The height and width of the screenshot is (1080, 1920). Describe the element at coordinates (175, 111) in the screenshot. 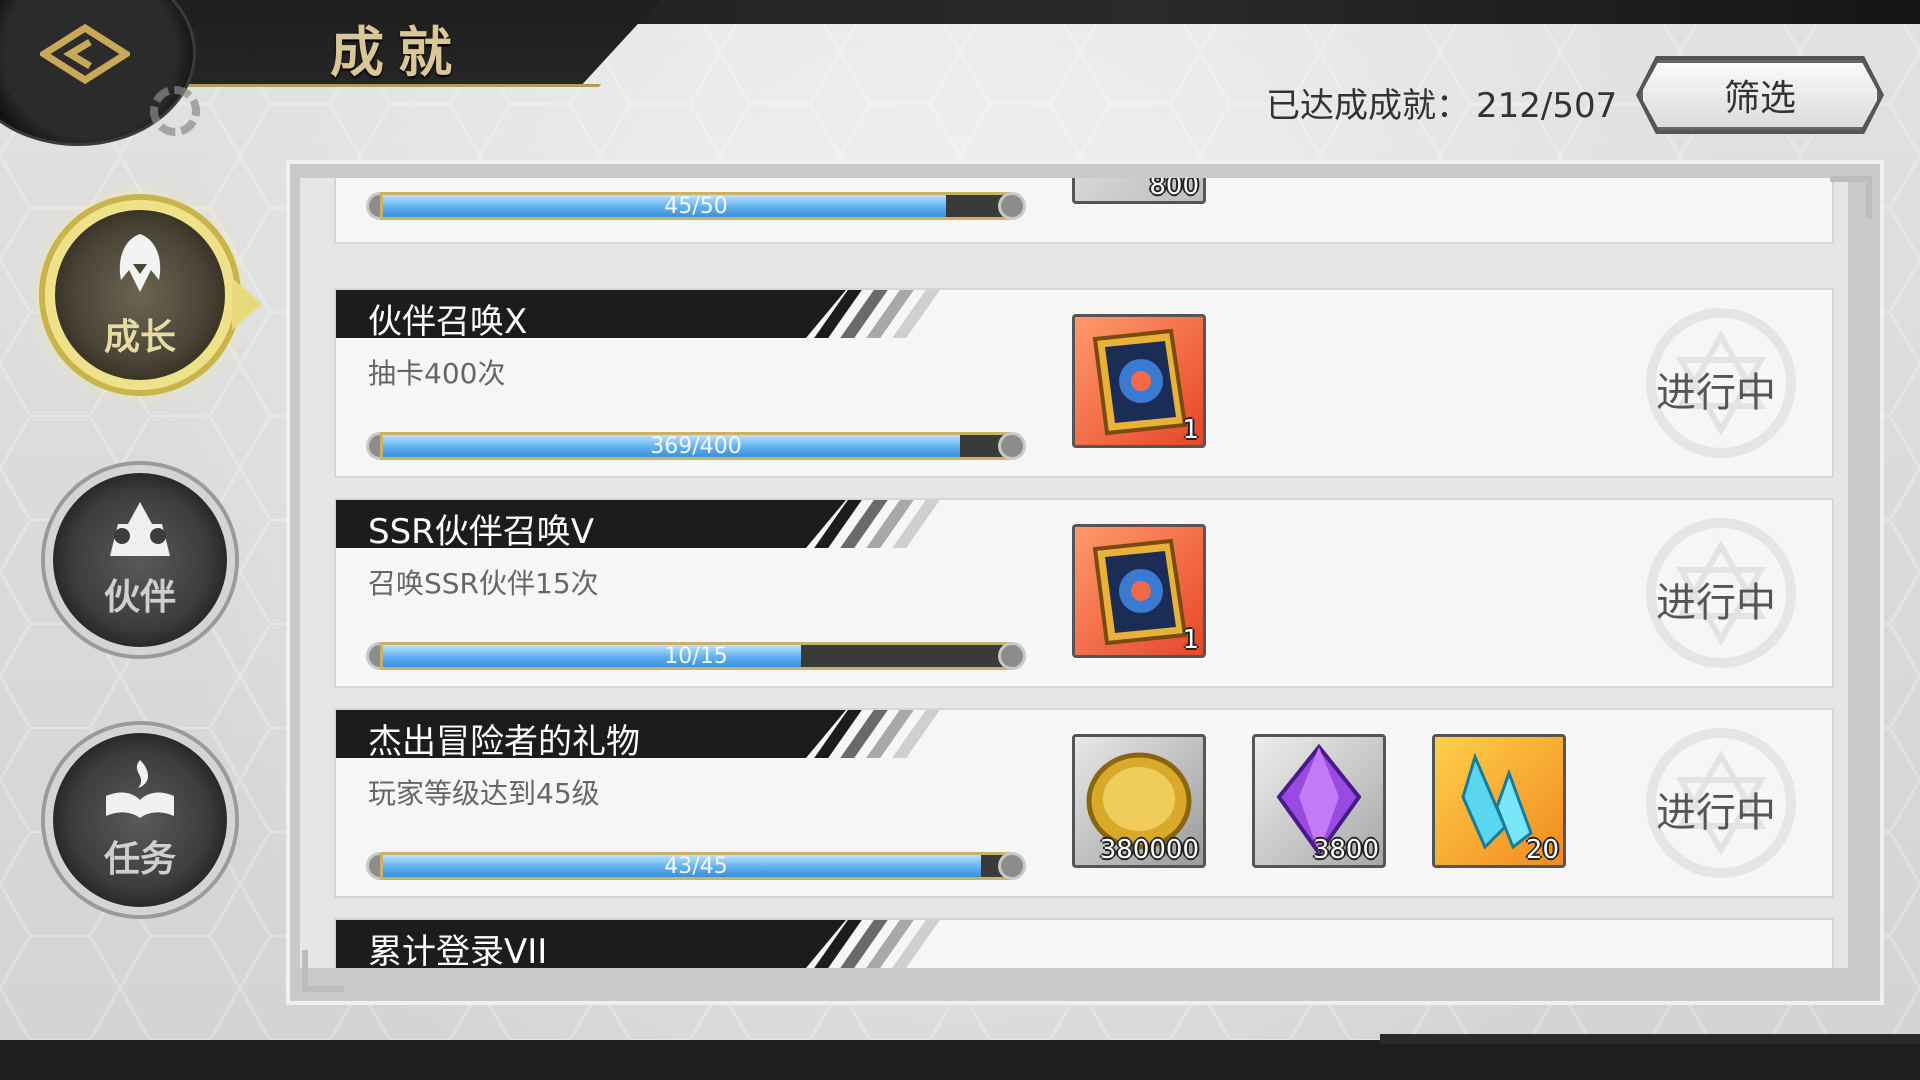

I see `gear-icon` at that location.